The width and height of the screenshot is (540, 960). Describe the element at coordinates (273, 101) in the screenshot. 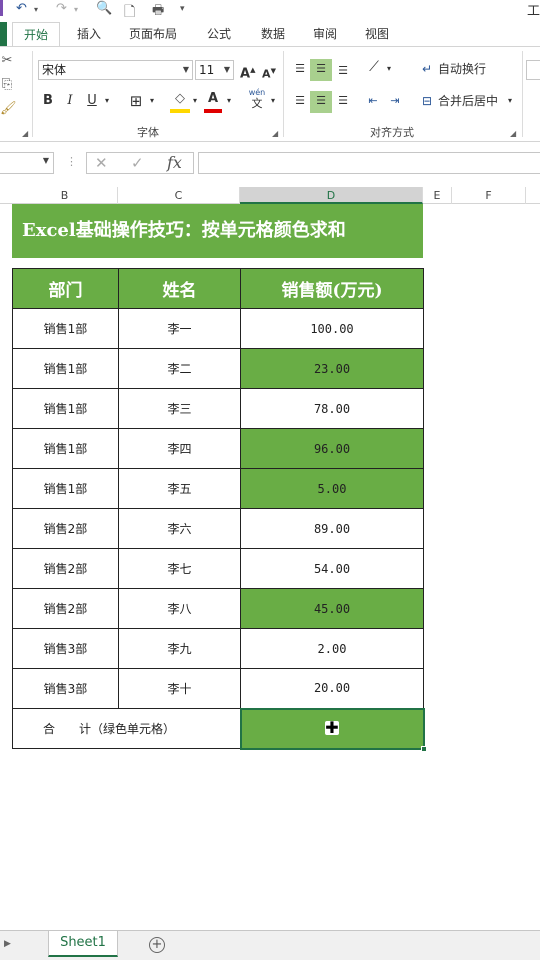

I see `phonetic-dropdown-icon: ▾` at that location.